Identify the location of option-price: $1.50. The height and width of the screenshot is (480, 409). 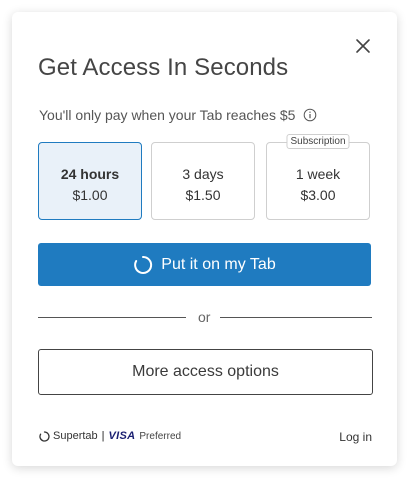
(203, 195).